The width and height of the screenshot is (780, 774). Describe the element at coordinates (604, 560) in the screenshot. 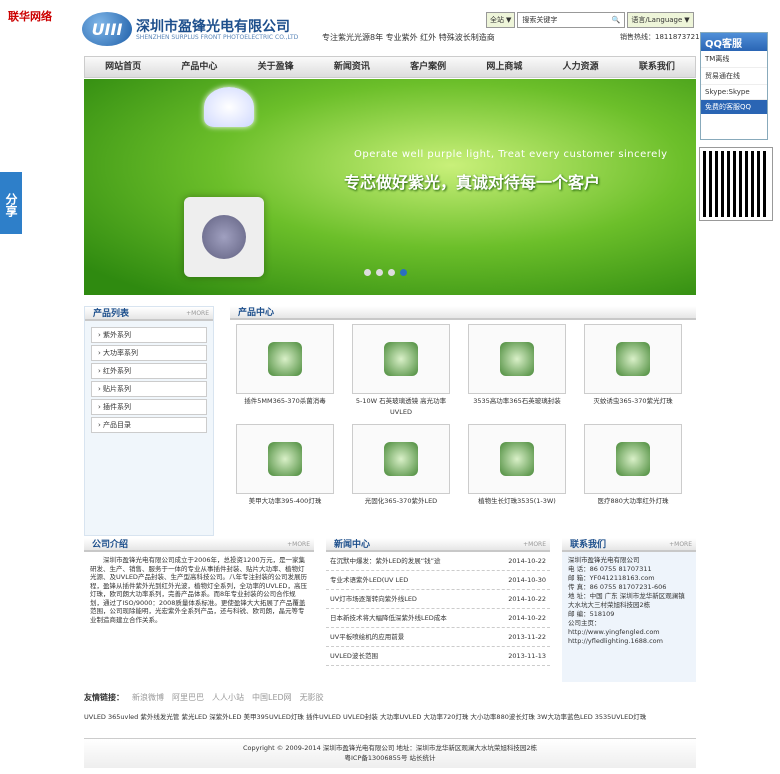

I see `contact-company: 深圳市盈锋光电有限公司` at that location.